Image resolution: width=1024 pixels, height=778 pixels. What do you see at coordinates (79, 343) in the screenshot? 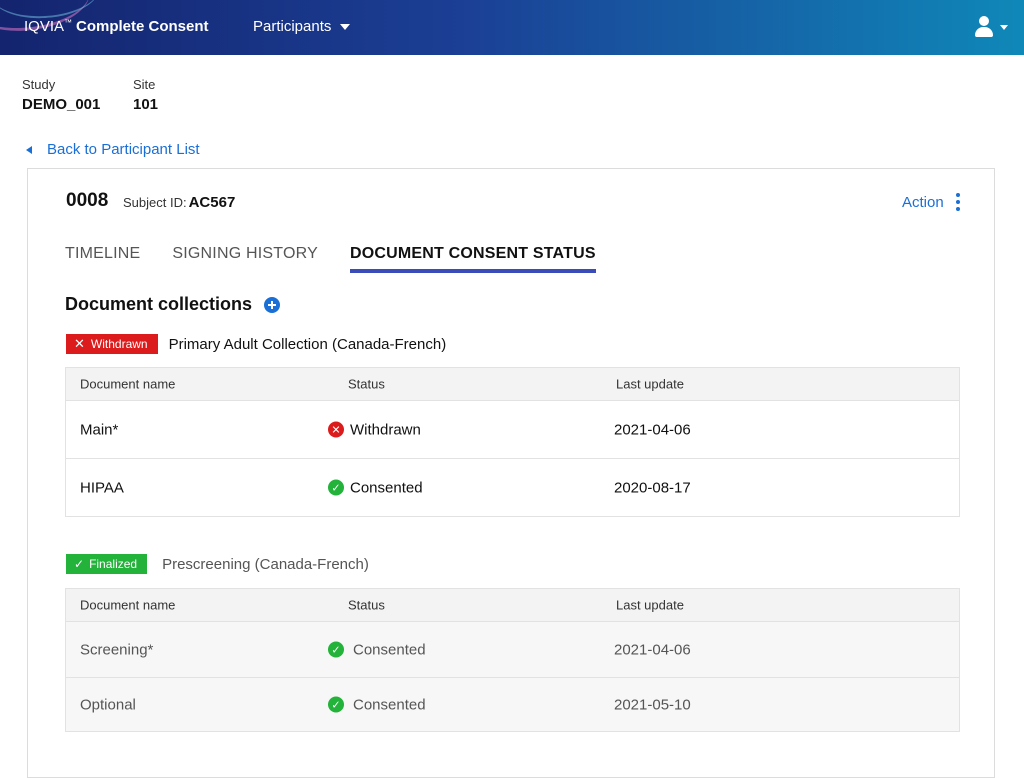
I see `close-icon: ✕` at bounding box center [79, 343].